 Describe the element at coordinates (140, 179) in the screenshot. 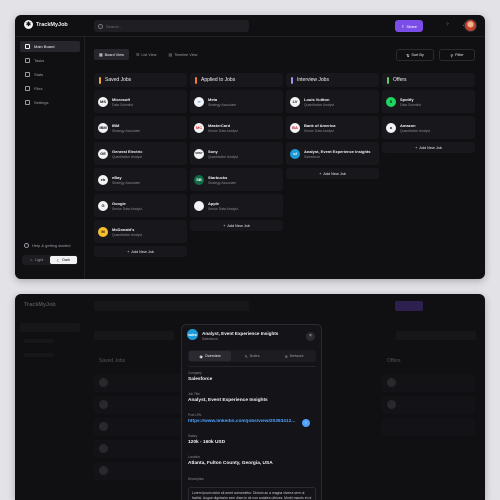

I see `job-card: eb eBay Strategy Associate` at that location.